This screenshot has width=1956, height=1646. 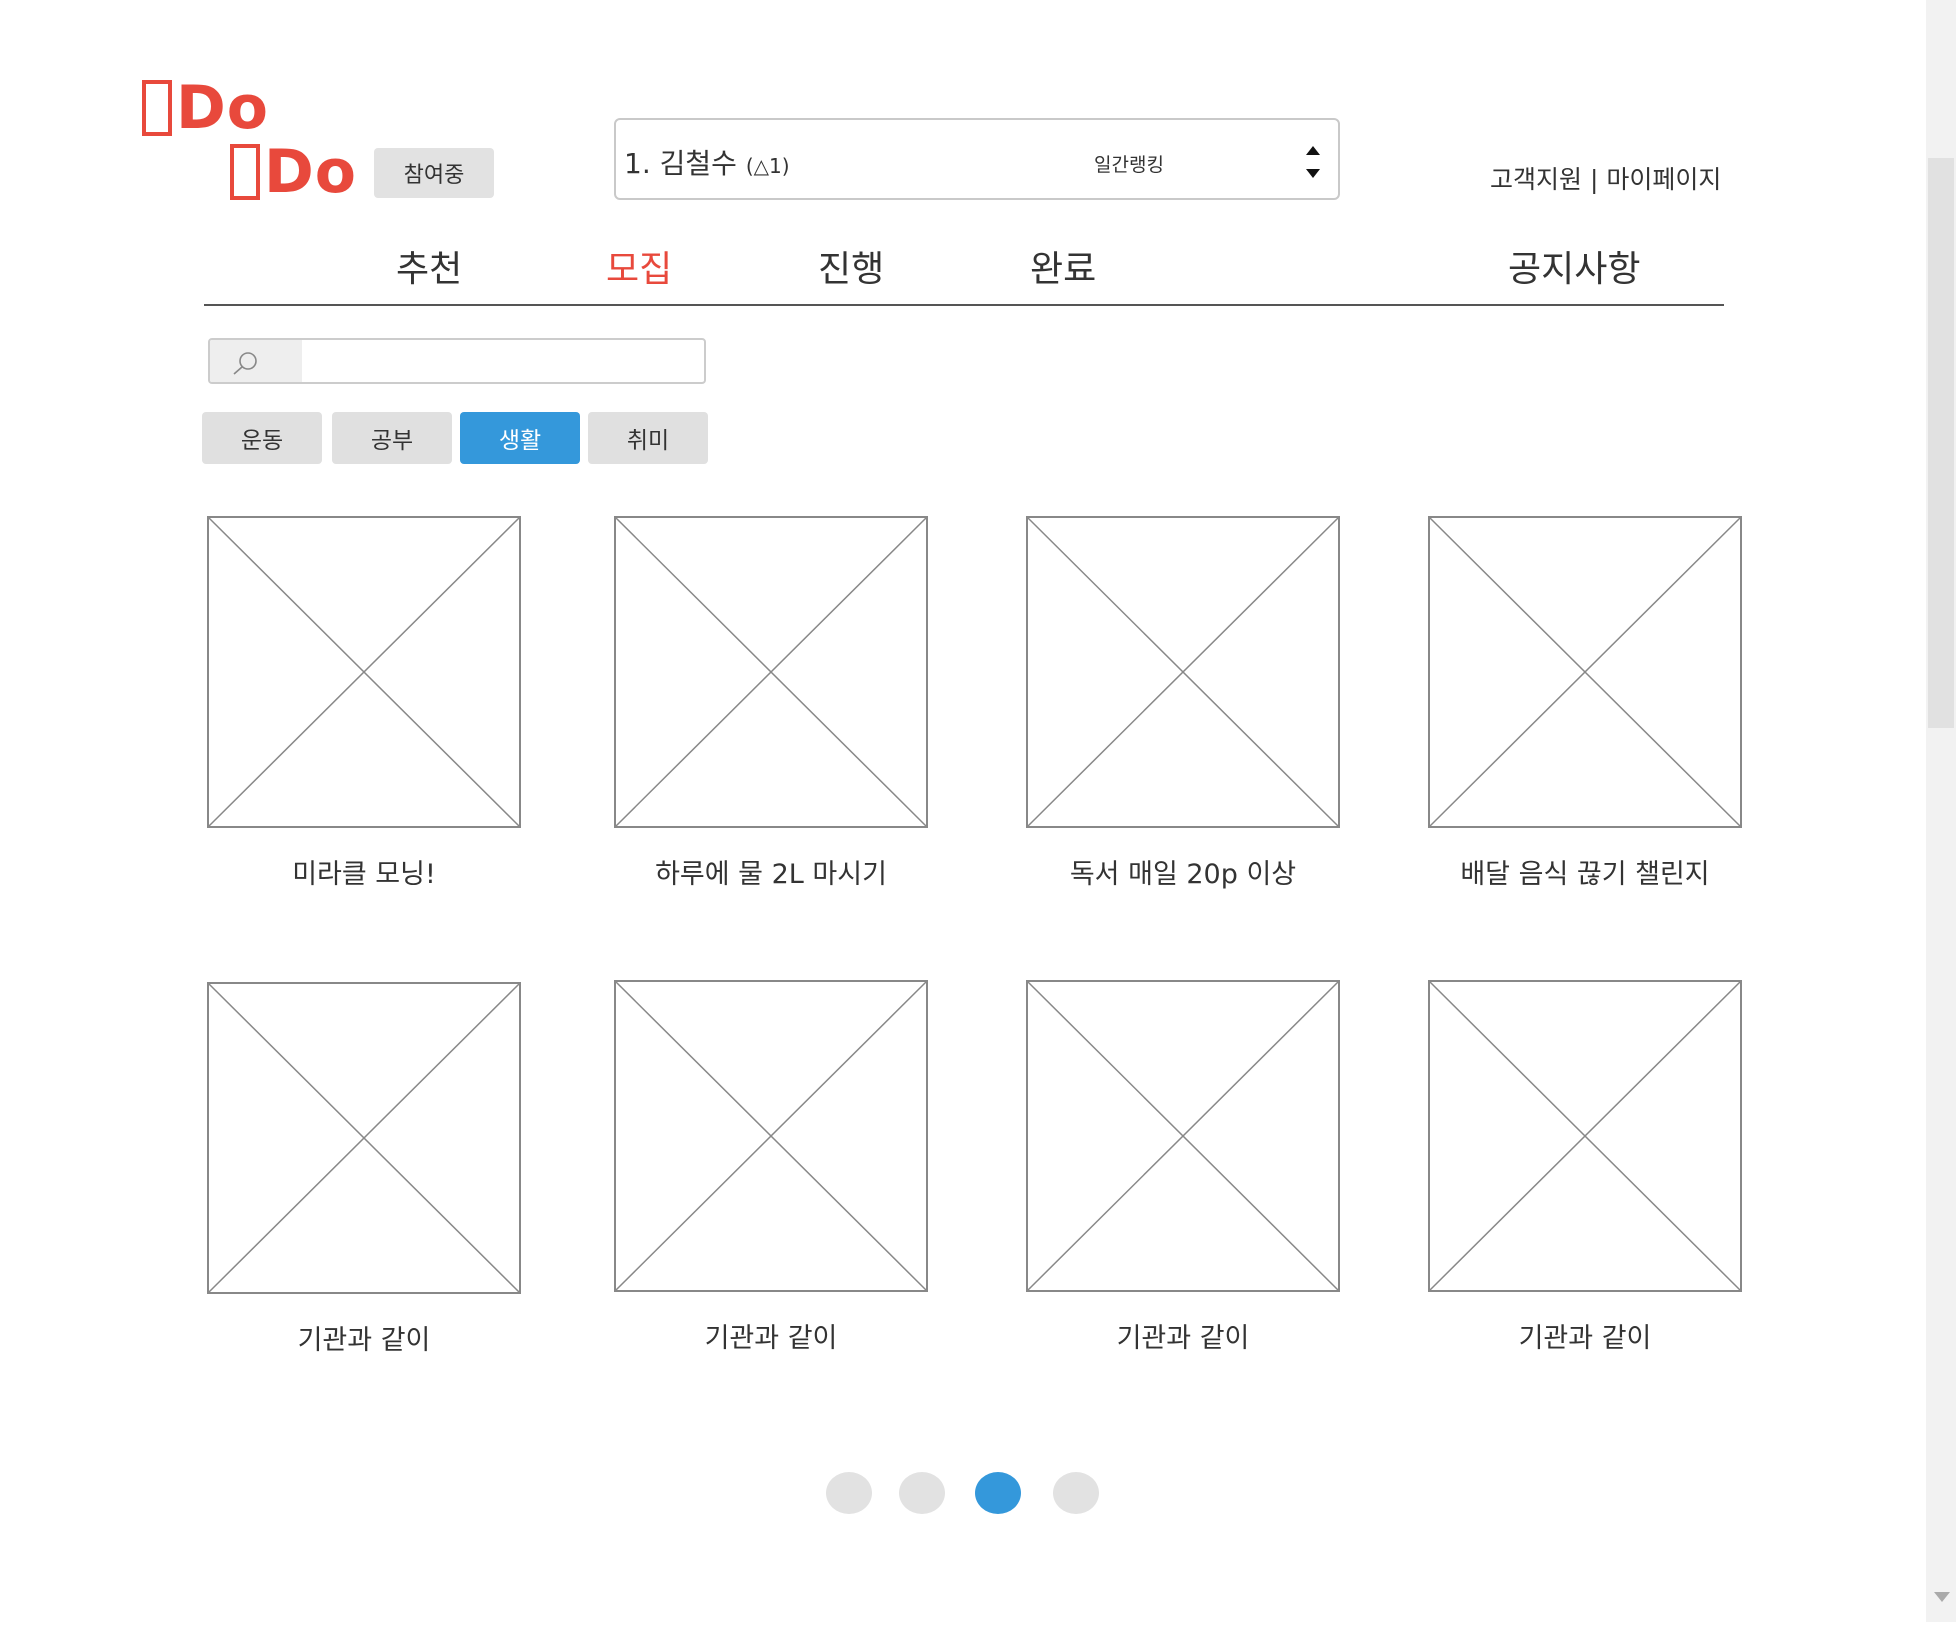 I want to click on ranking-entry-name: 1. 김철수, so click(x=680, y=163).